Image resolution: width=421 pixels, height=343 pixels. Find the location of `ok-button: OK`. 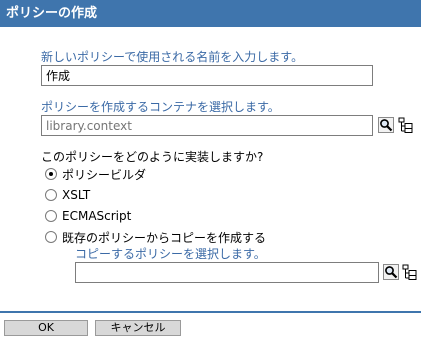

ok-button: OK is located at coordinates (46, 328).